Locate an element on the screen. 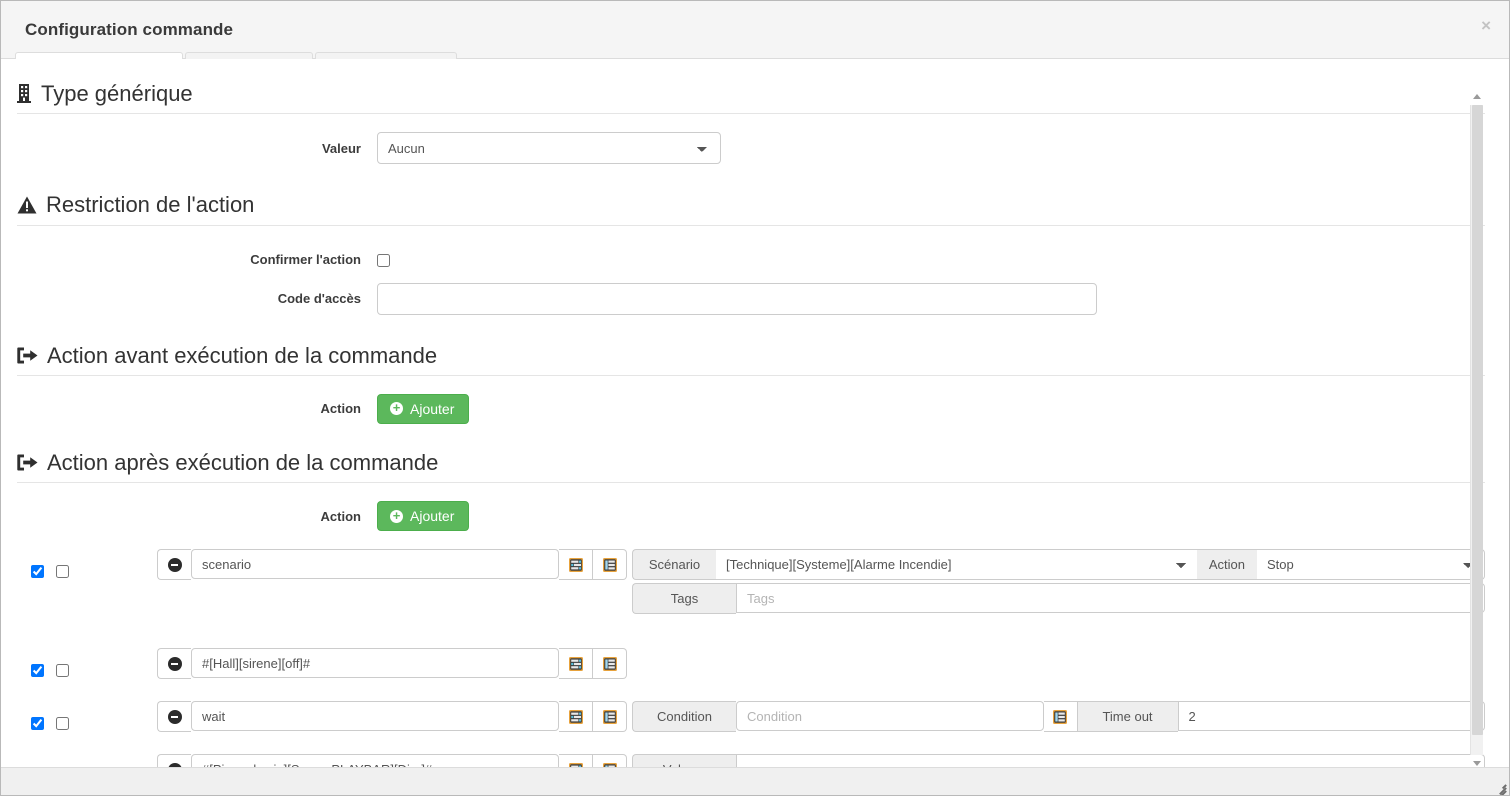 The width and height of the screenshot is (1510, 796). row-4-checkboxes is located at coordinates (87, 757).